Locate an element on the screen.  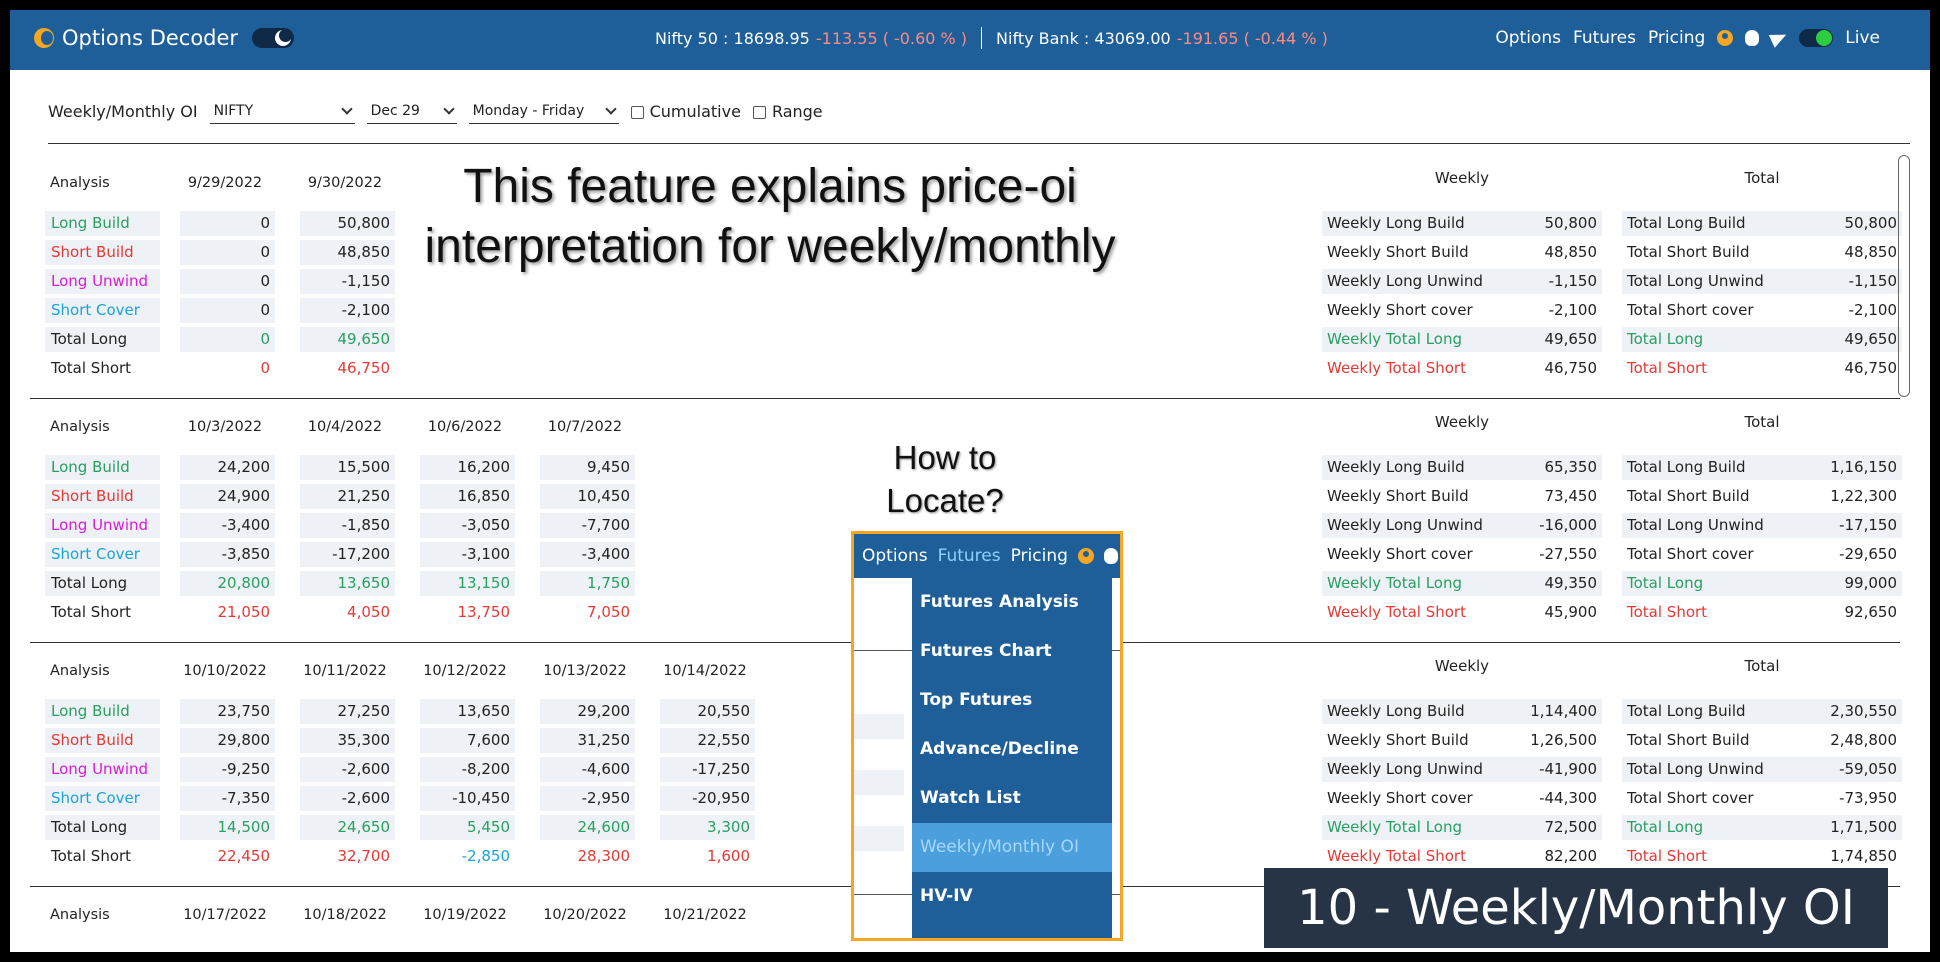
row-label: Total Short is located at coordinates (91, 612).